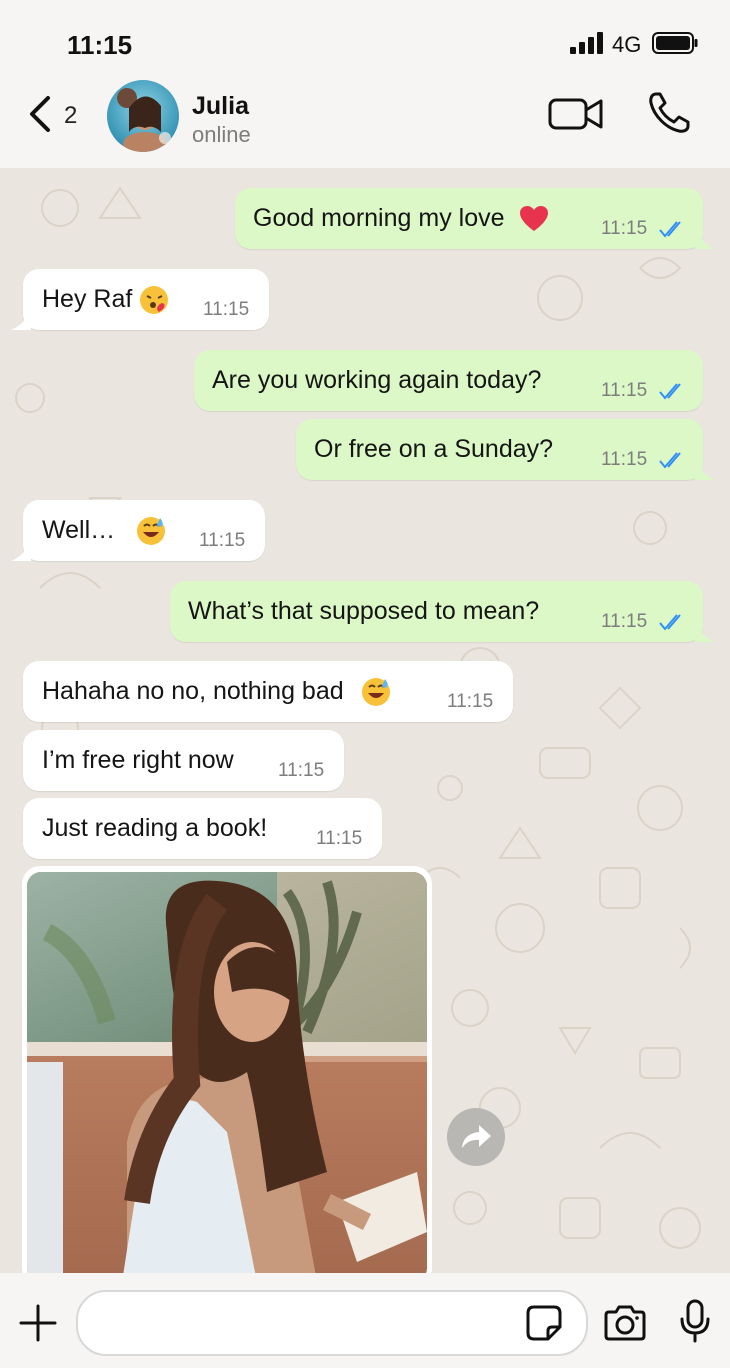  I want to click on message-bubble: Hey Raf 11:15, so click(140, 299).